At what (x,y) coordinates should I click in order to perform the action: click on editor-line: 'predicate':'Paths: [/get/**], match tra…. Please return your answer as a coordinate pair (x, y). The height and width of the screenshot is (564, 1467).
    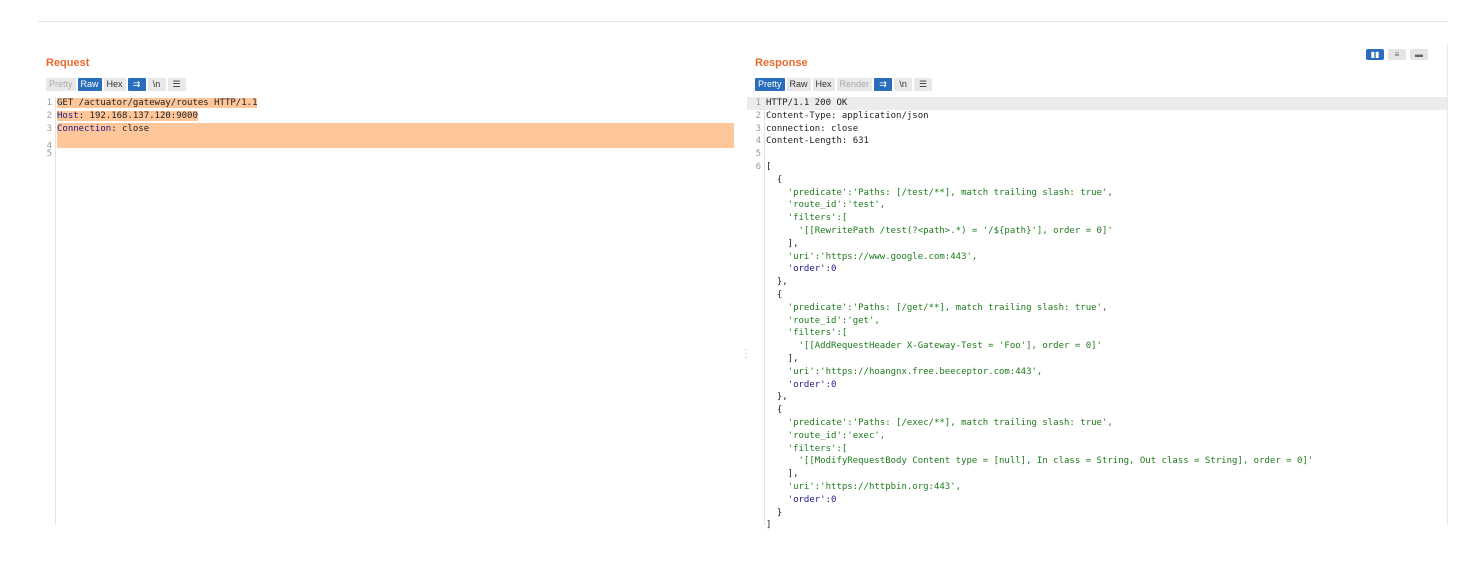
    Looking at the image, I should click on (937, 307).